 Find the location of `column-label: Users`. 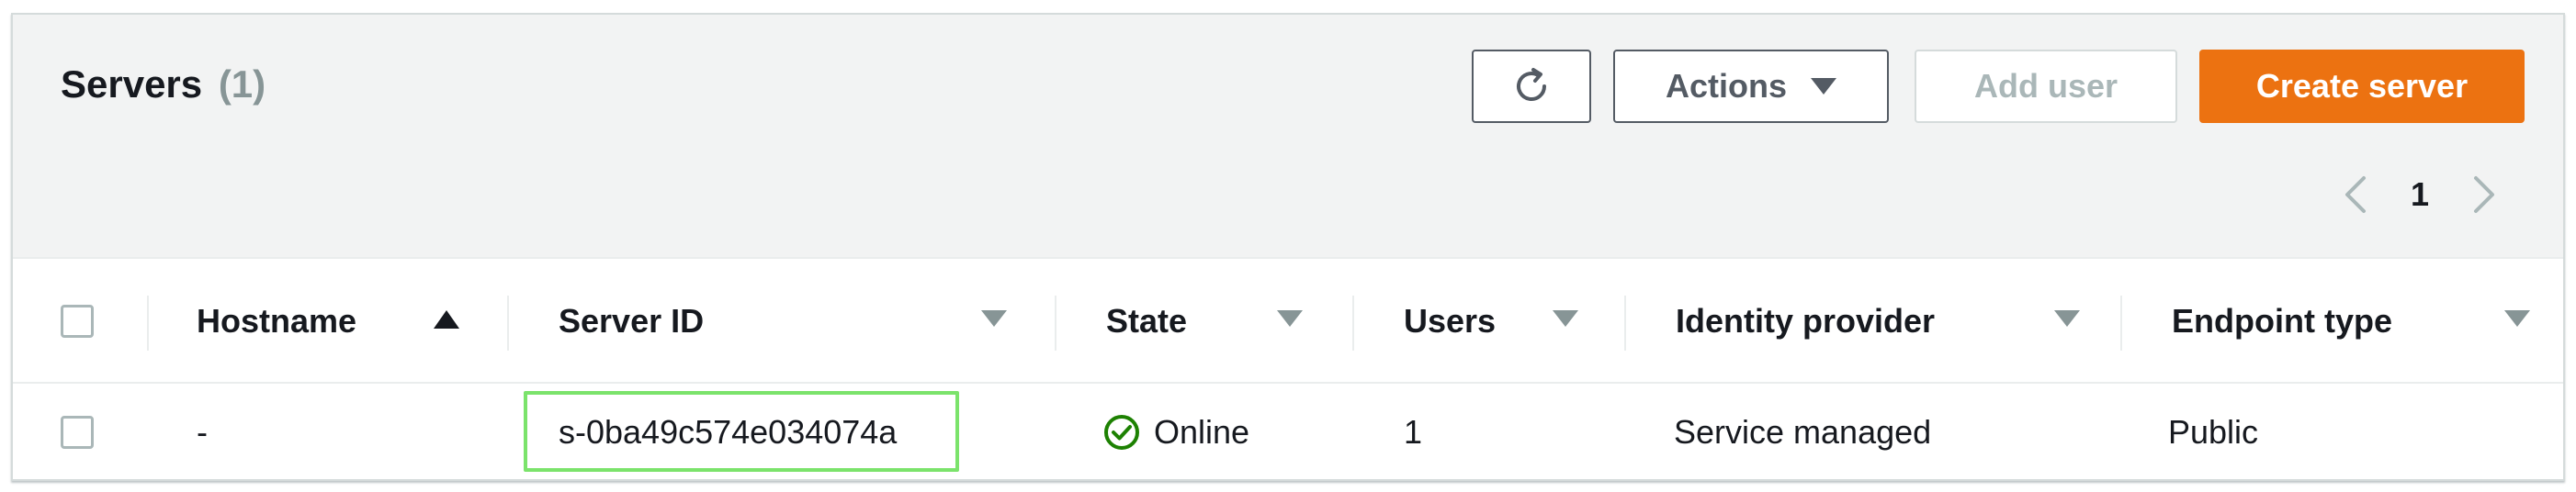

column-label: Users is located at coordinates (1450, 321).